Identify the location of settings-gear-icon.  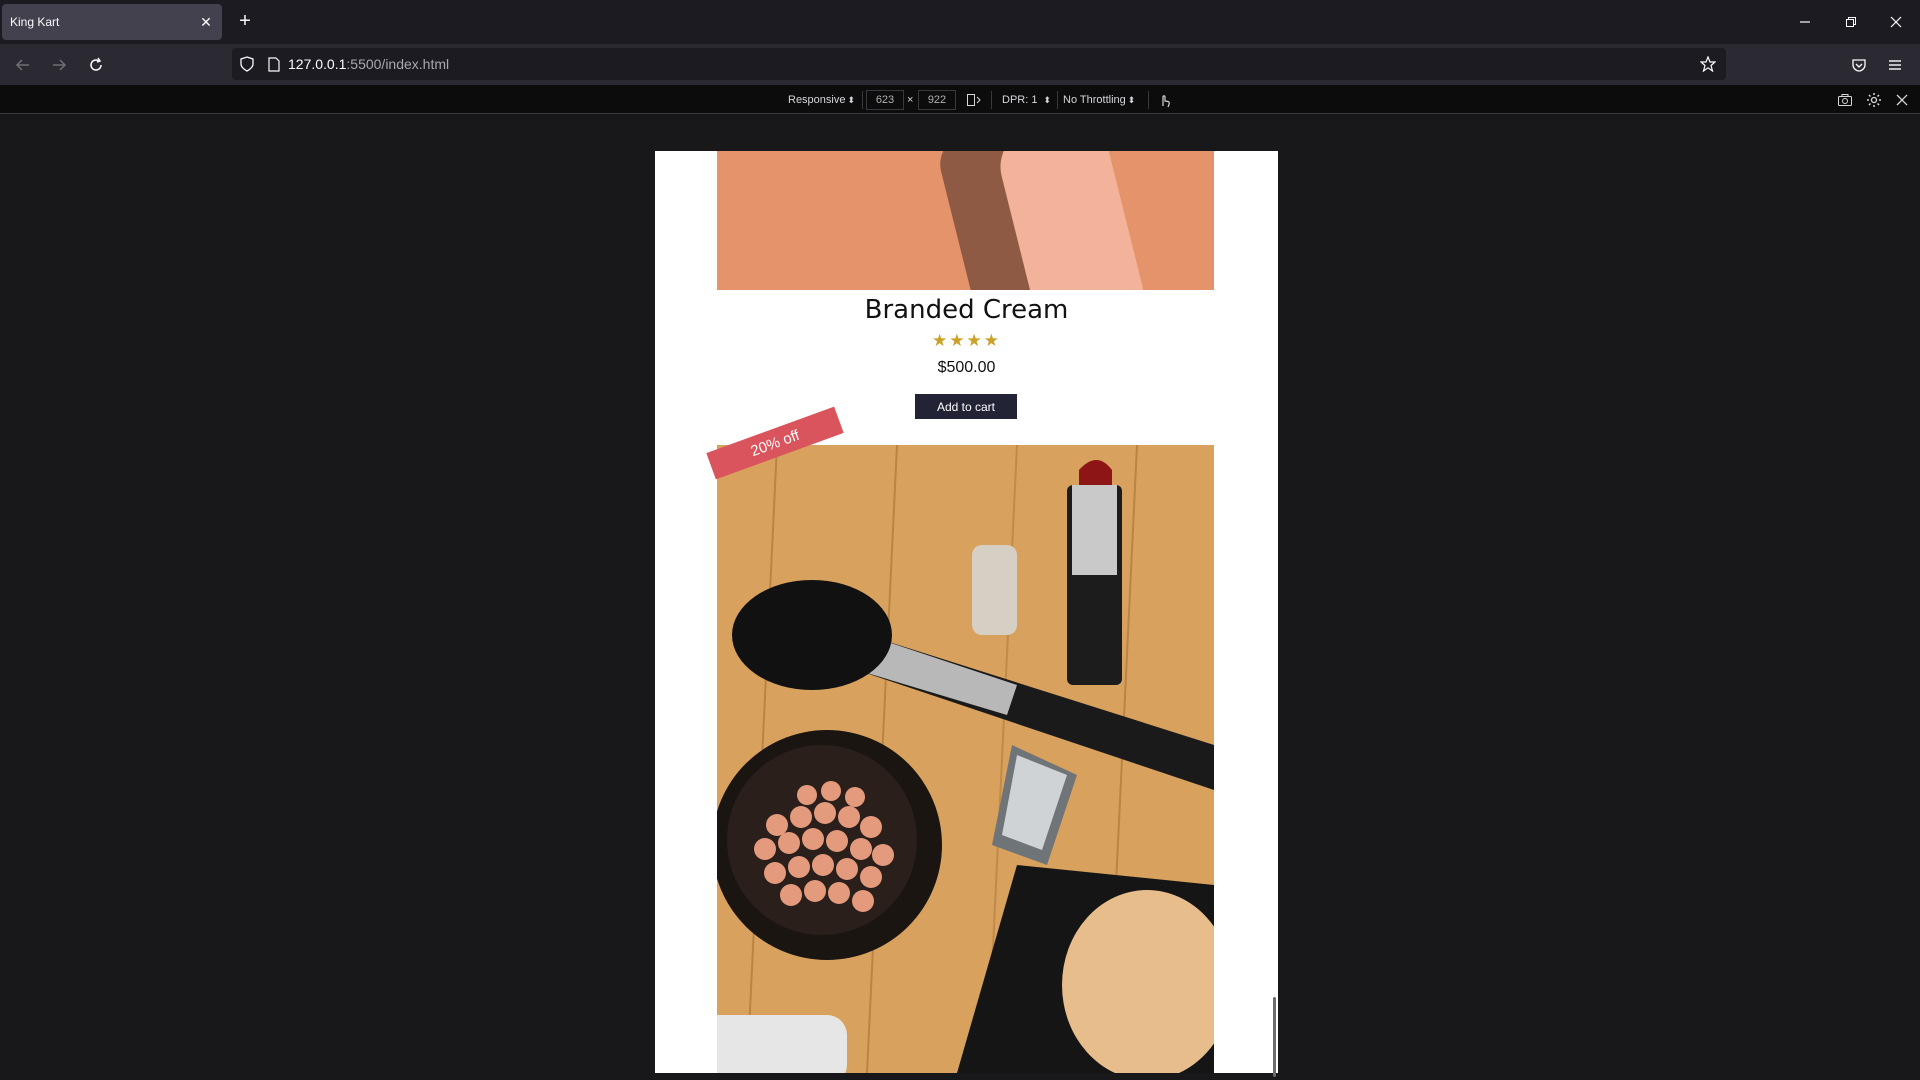
(1874, 100).